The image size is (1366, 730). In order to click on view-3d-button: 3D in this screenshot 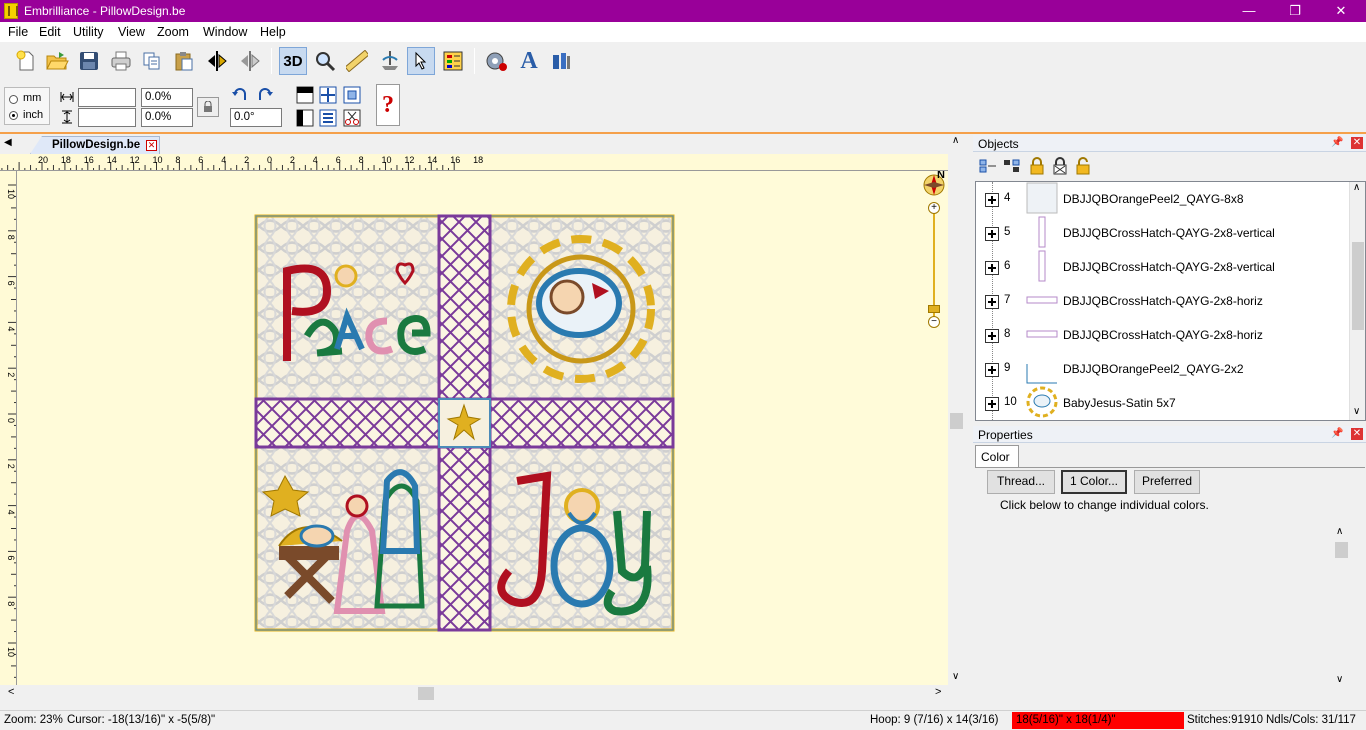, I will do `click(293, 61)`.